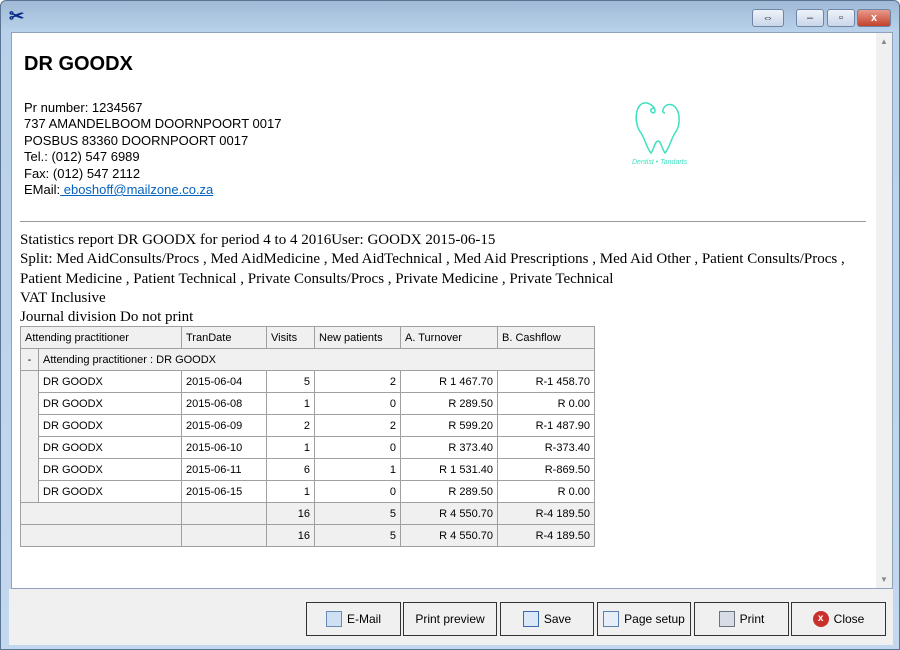  What do you see at coordinates (611, 619) in the screenshot?
I see `page-setup-icon` at bounding box center [611, 619].